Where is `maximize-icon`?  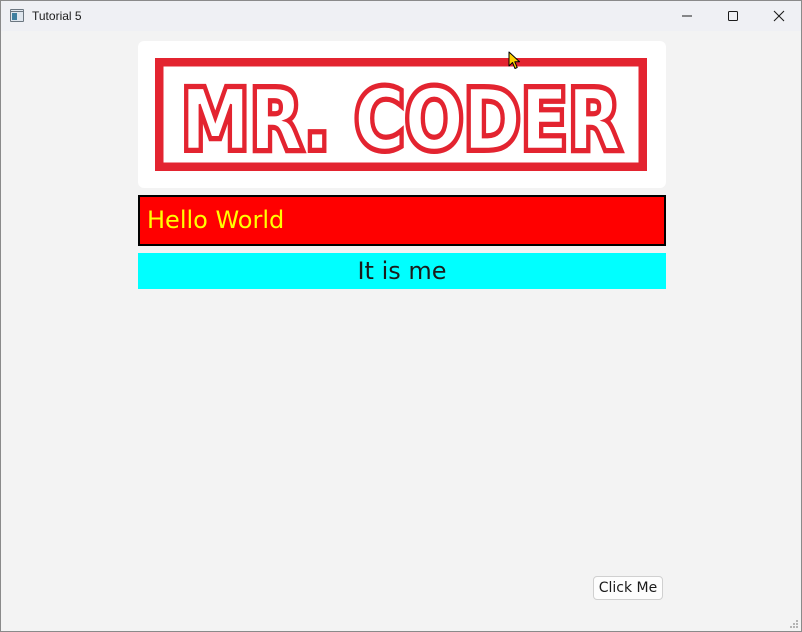 maximize-icon is located at coordinates (733, 16).